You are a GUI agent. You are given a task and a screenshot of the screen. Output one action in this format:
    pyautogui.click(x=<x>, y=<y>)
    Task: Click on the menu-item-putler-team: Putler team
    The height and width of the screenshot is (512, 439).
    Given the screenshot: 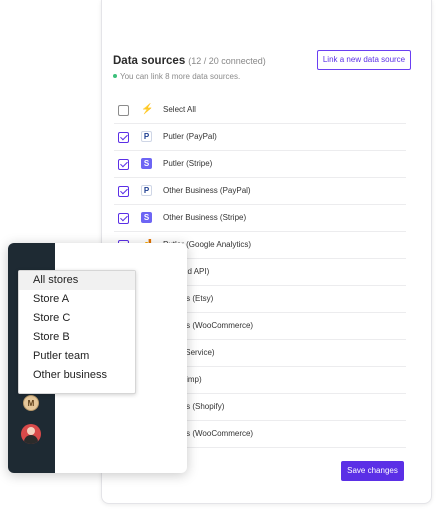 What is the action you would take?
    pyautogui.click(x=77, y=356)
    